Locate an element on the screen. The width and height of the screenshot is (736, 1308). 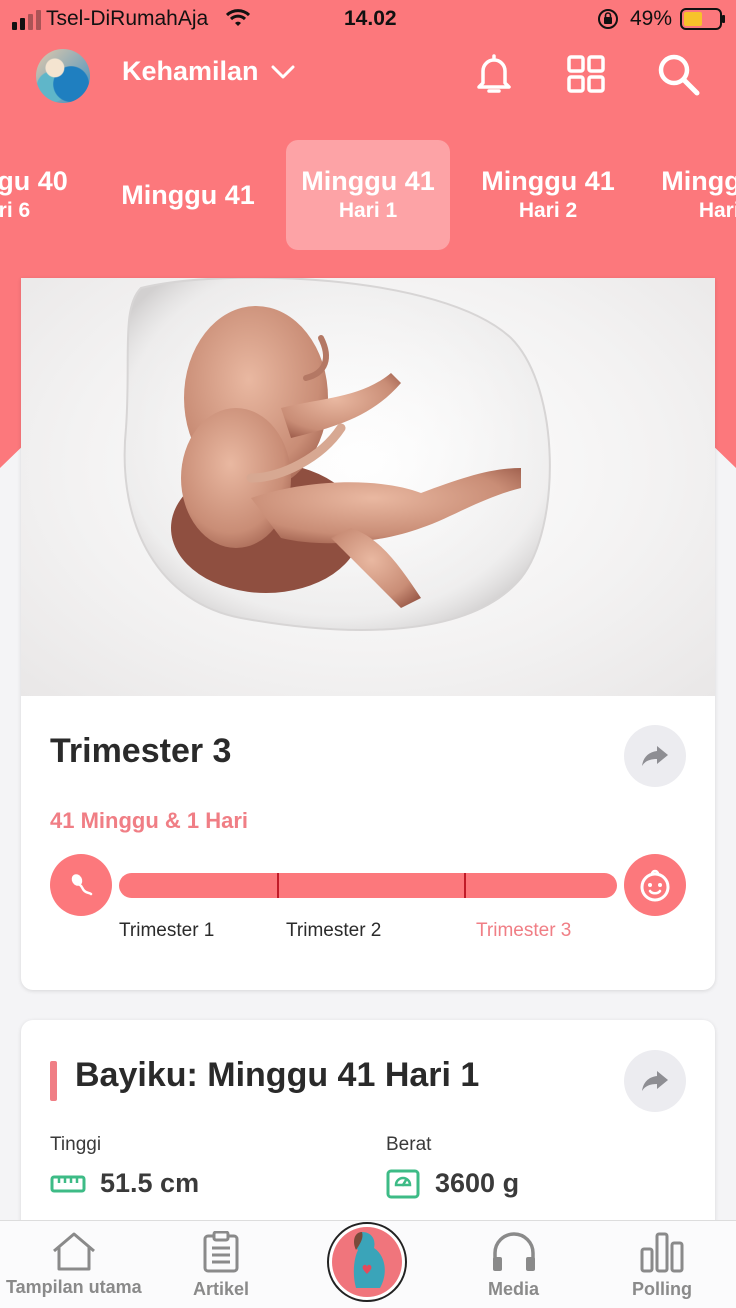
menu-grid-button is located at coordinates (586, 74).